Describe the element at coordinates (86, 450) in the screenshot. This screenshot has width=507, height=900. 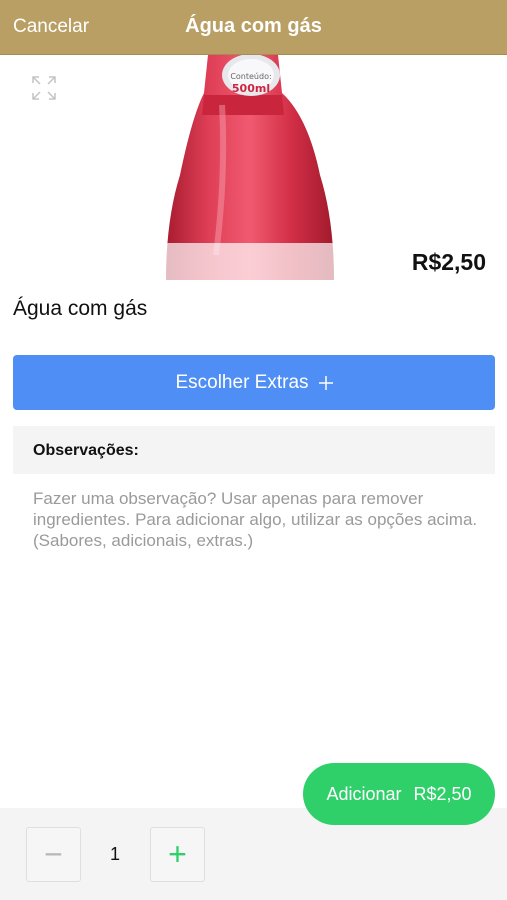
I see `observations-label: Observações:` at that location.